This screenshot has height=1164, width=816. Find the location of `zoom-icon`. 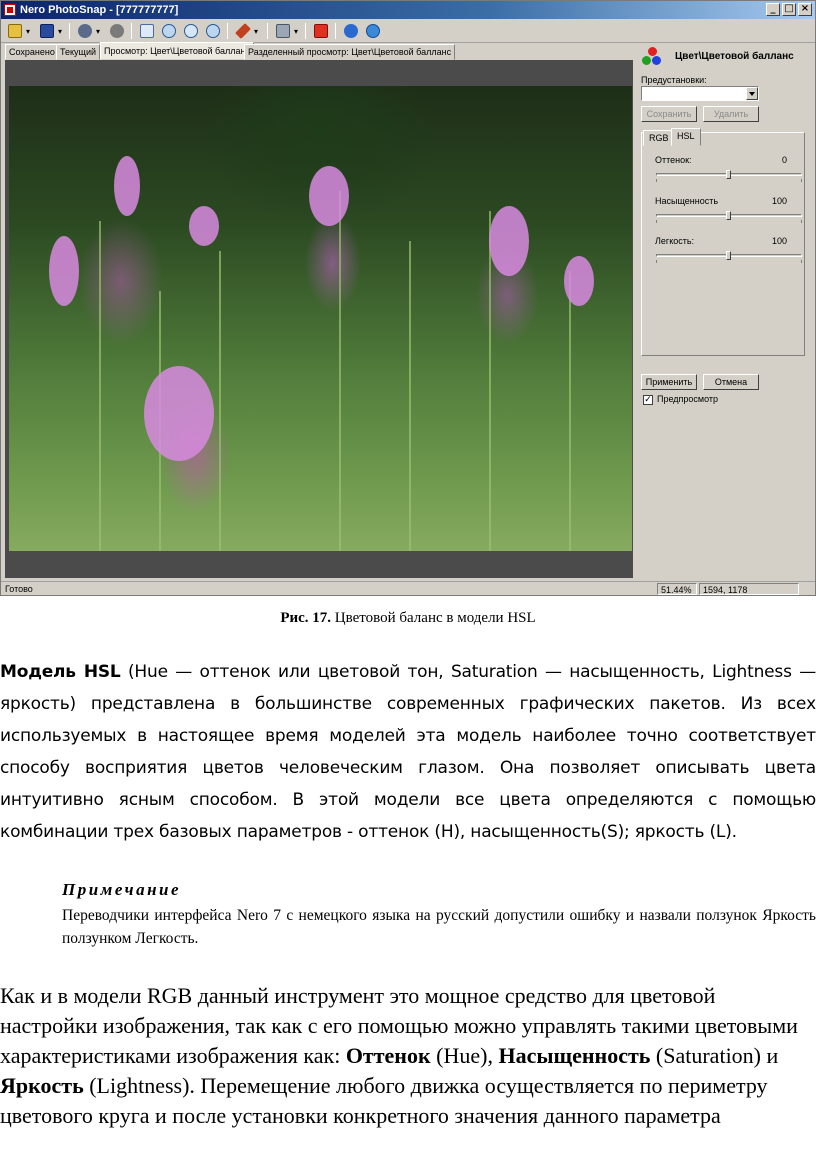

zoom-icon is located at coordinates (191, 31).